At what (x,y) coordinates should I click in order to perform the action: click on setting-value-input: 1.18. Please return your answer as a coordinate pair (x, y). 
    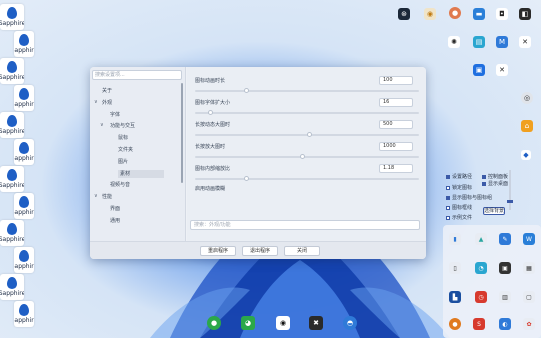
    Looking at the image, I should click on (396, 168).